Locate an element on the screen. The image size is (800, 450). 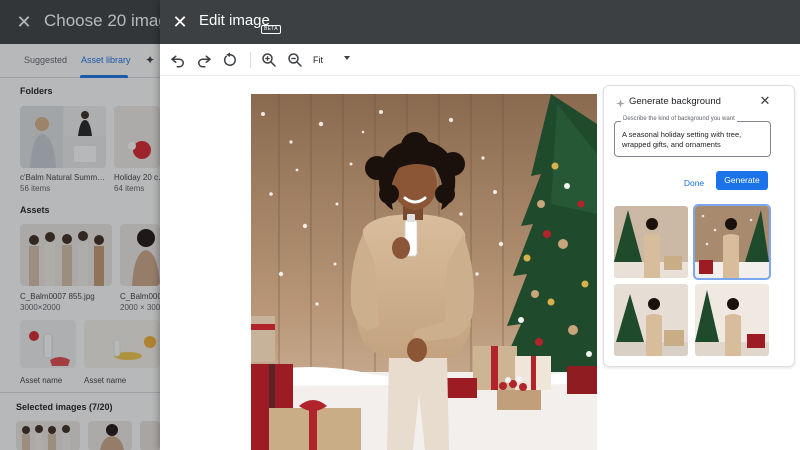
zoom-out-icon is located at coordinates (295, 60).